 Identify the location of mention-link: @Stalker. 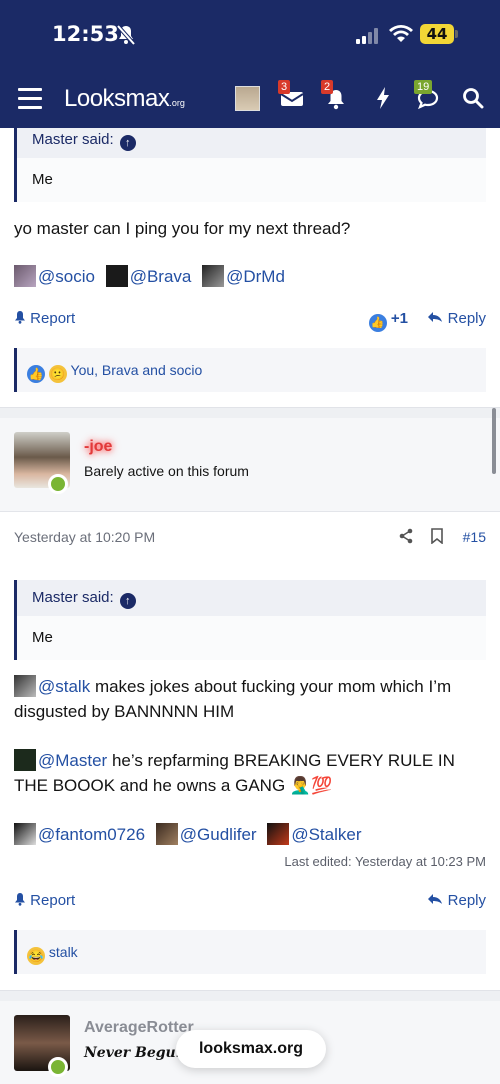
(326, 834).